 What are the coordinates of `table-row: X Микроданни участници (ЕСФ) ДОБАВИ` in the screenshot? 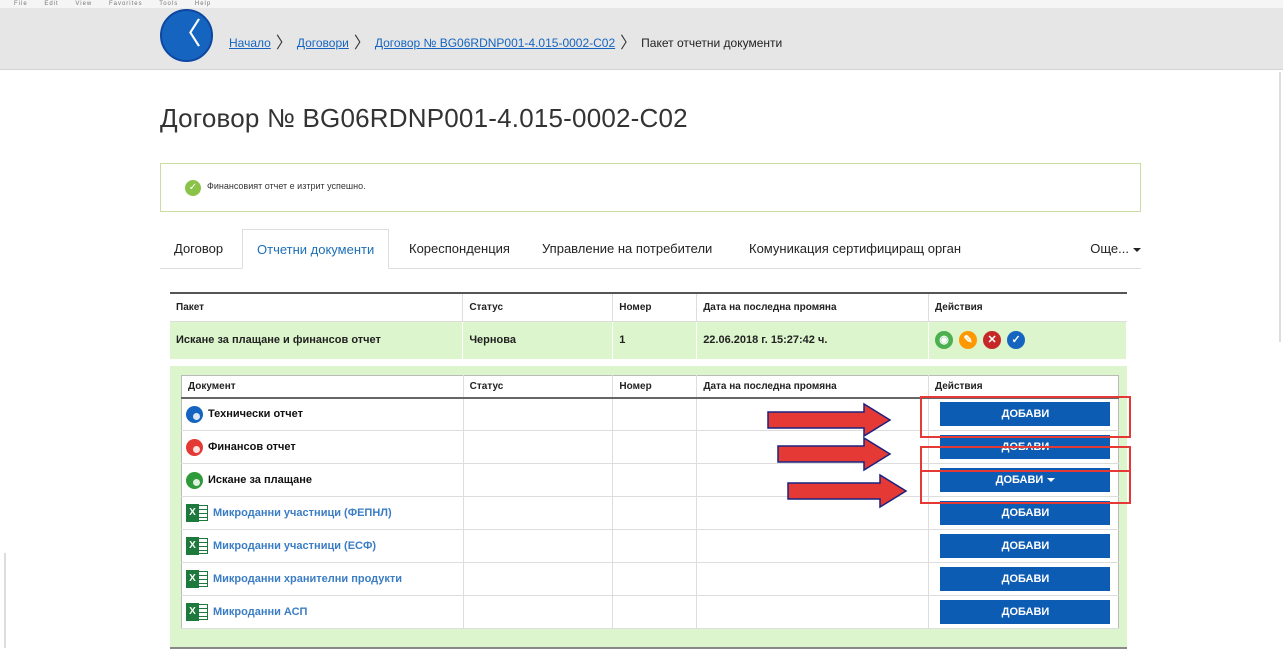 It's located at (650, 546).